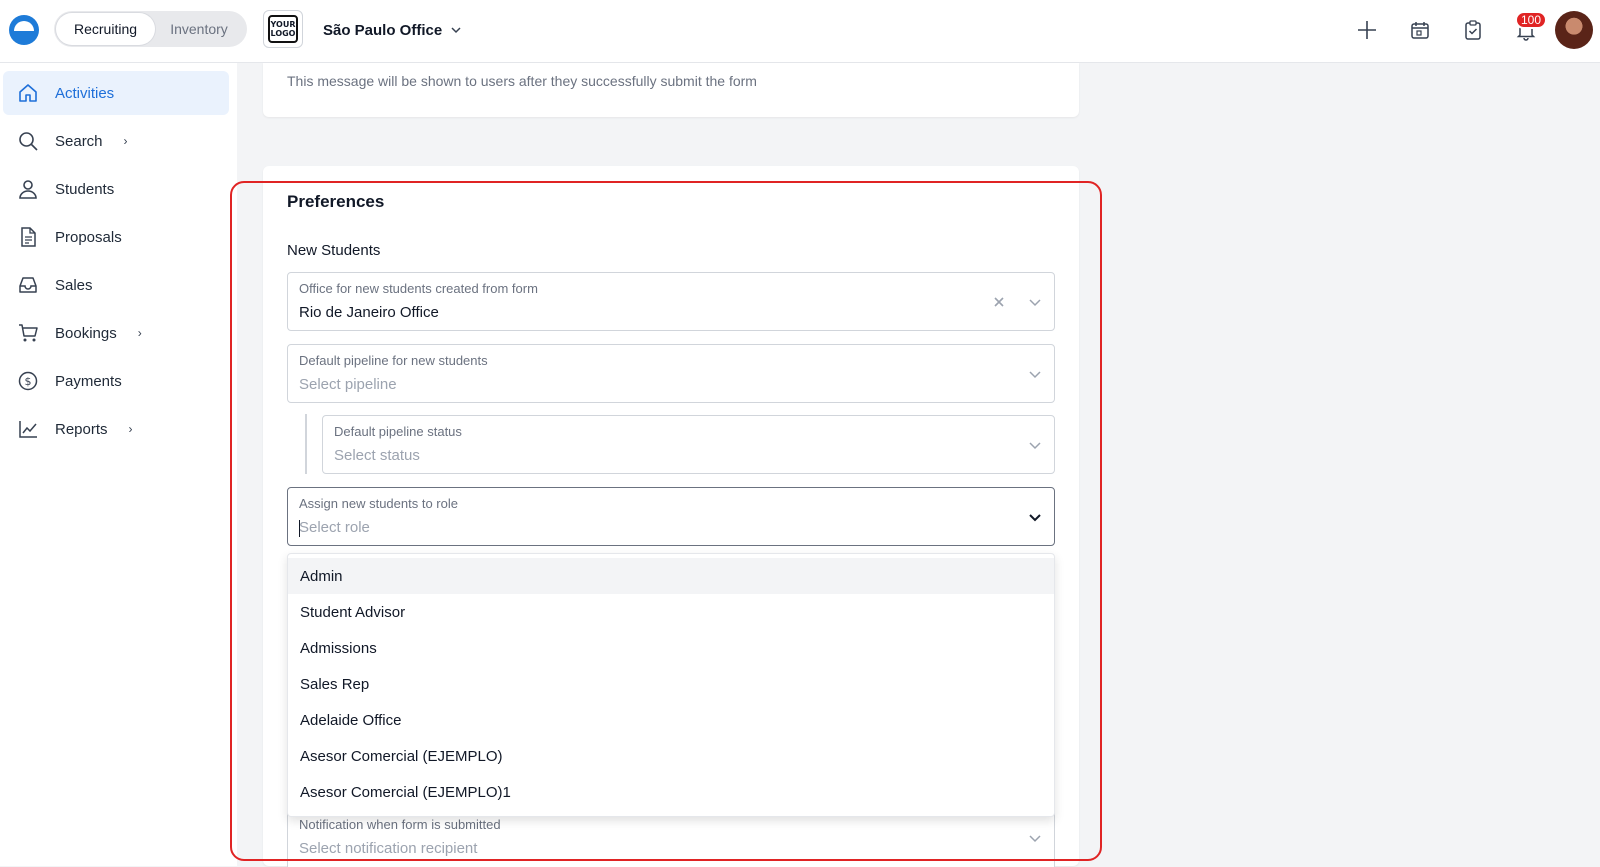 This screenshot has height=867, width=1600. I want to click on status-select: Default pipeline status Select status, so click(688, 444).